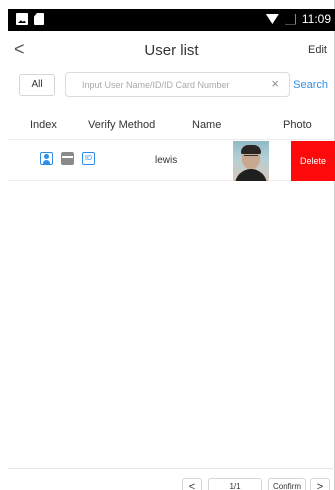 The height and width of the screenshot is (490, 335). I want to click on wifi-icon, so click(272, 19).